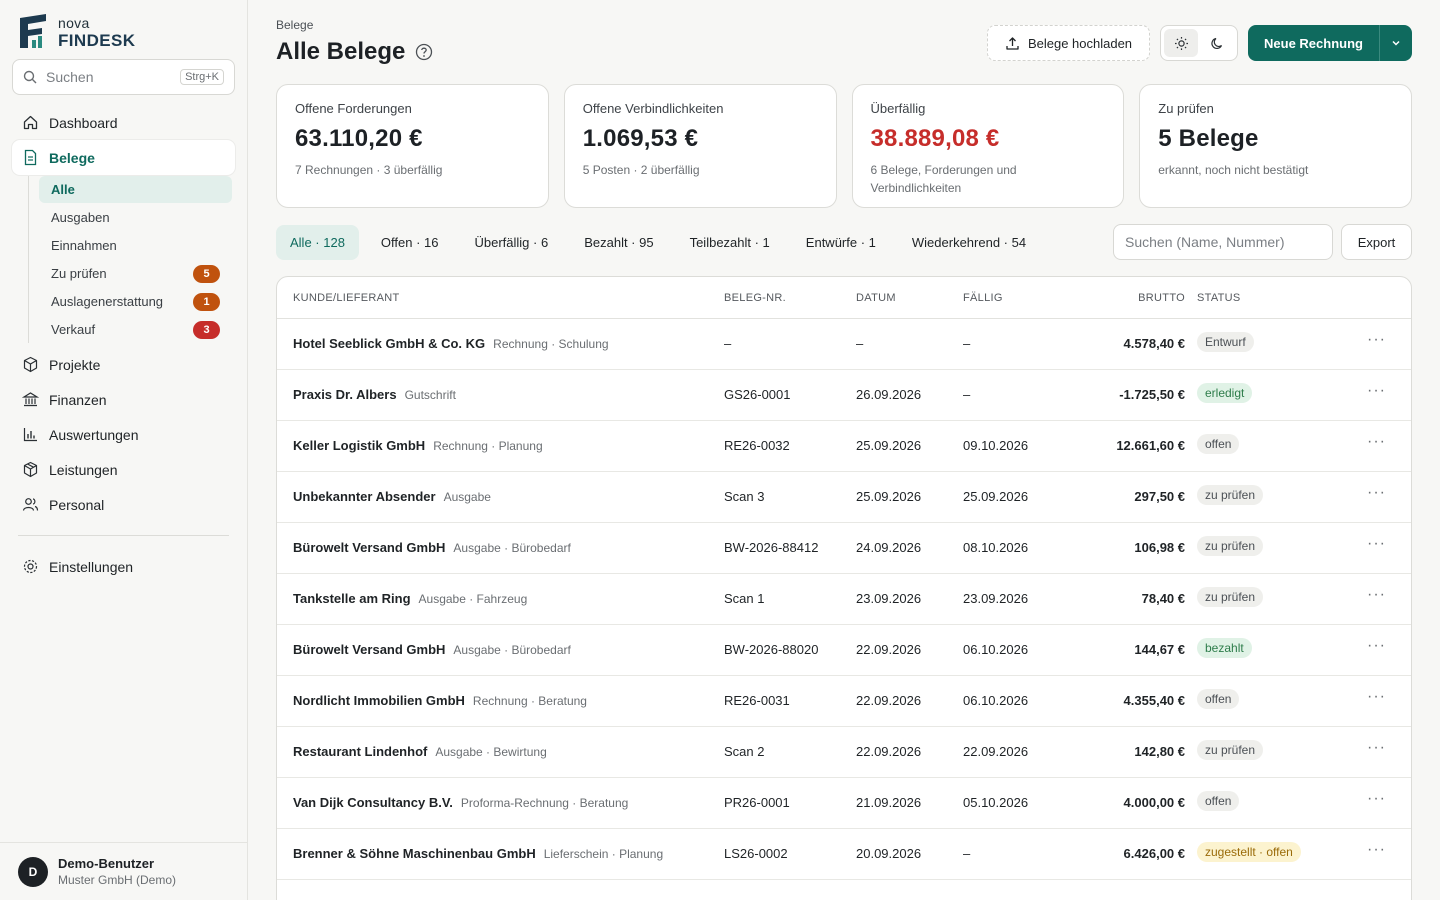  Describe the element at coordinates (876, 298) in the screenshot. I see `col-header-date: DATUM` at that location.